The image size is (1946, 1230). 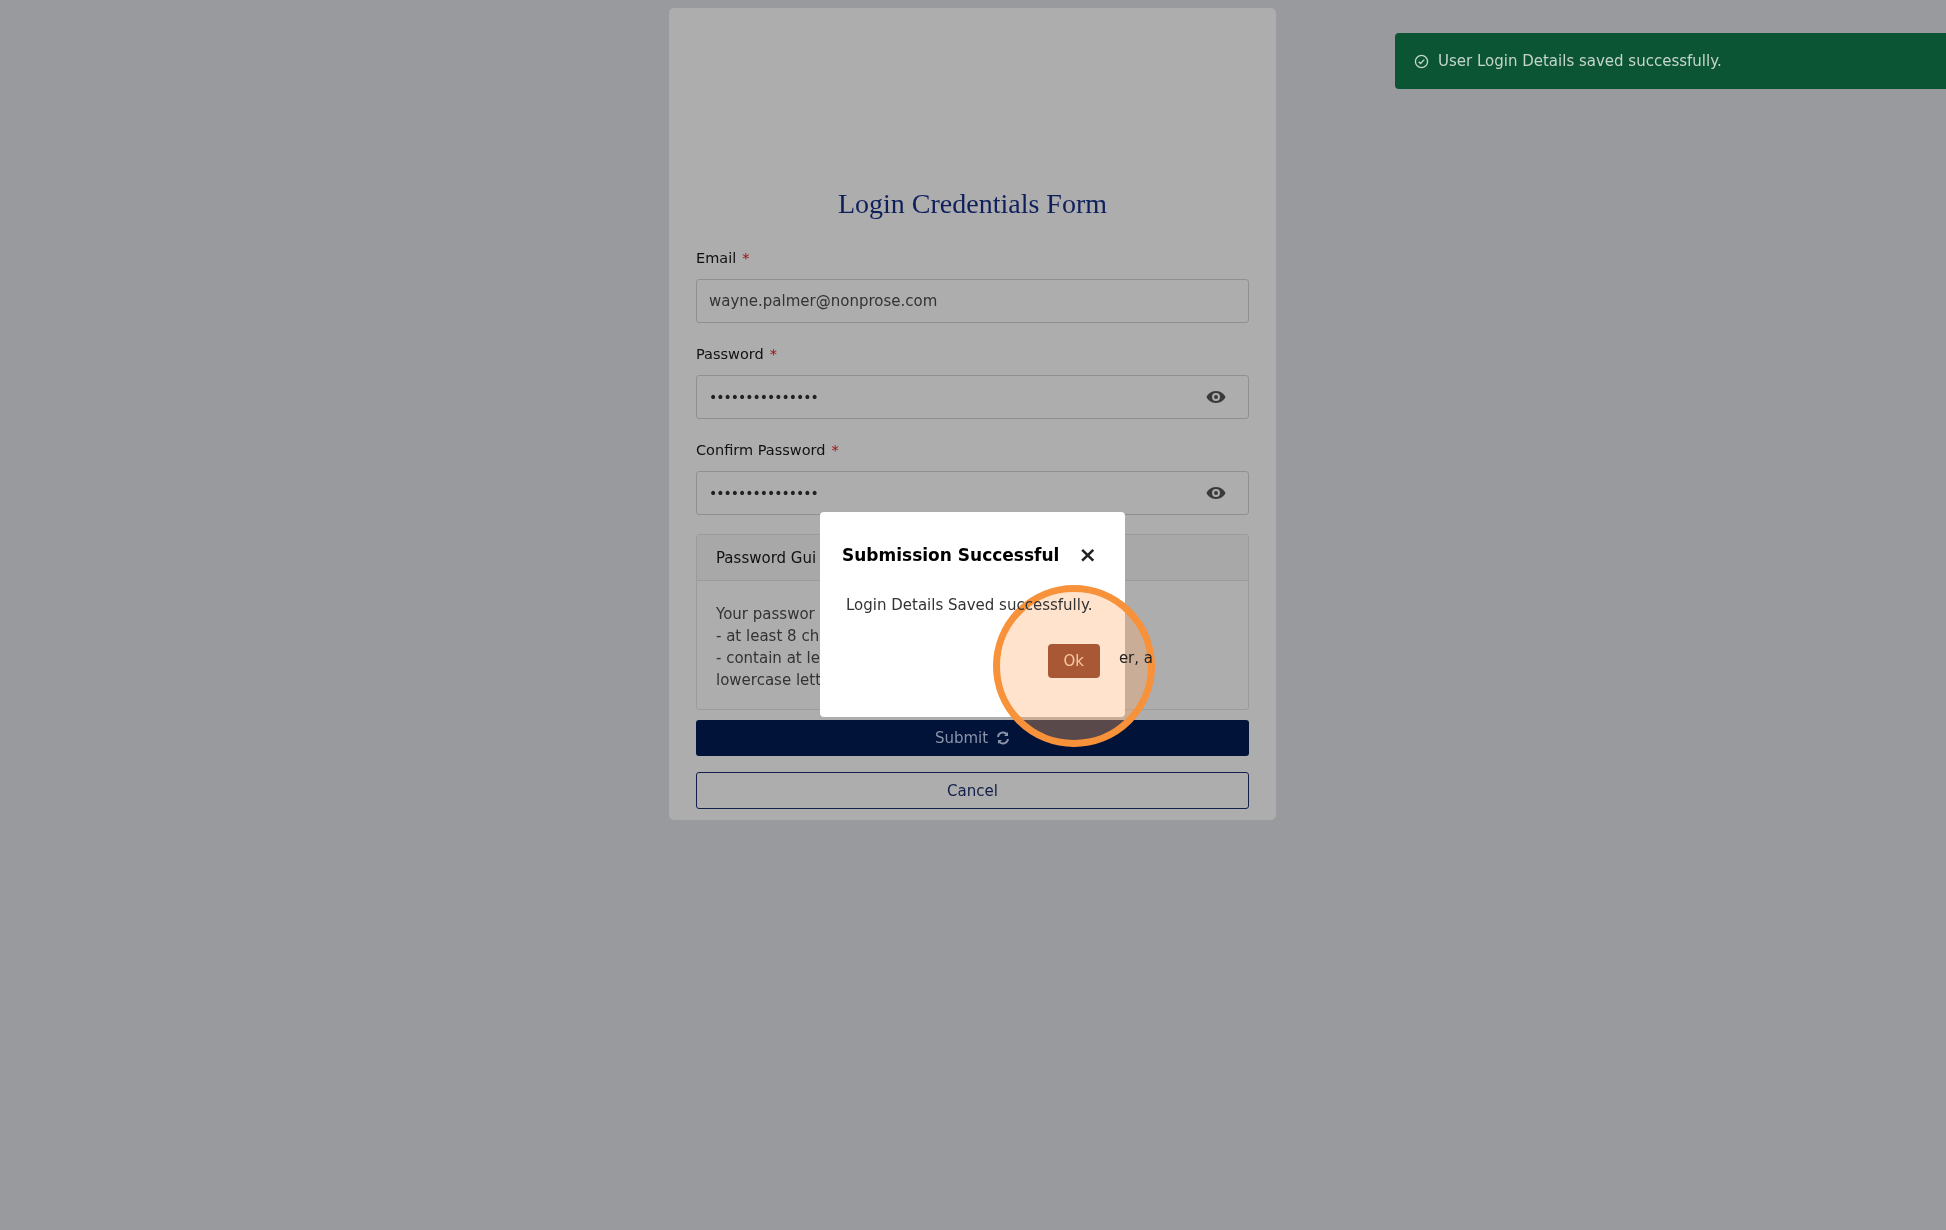 What do you see at coordinates (972, 790) in the screenshot?
I see `cancel-button: Cancel` at bounding box center [972, 790].